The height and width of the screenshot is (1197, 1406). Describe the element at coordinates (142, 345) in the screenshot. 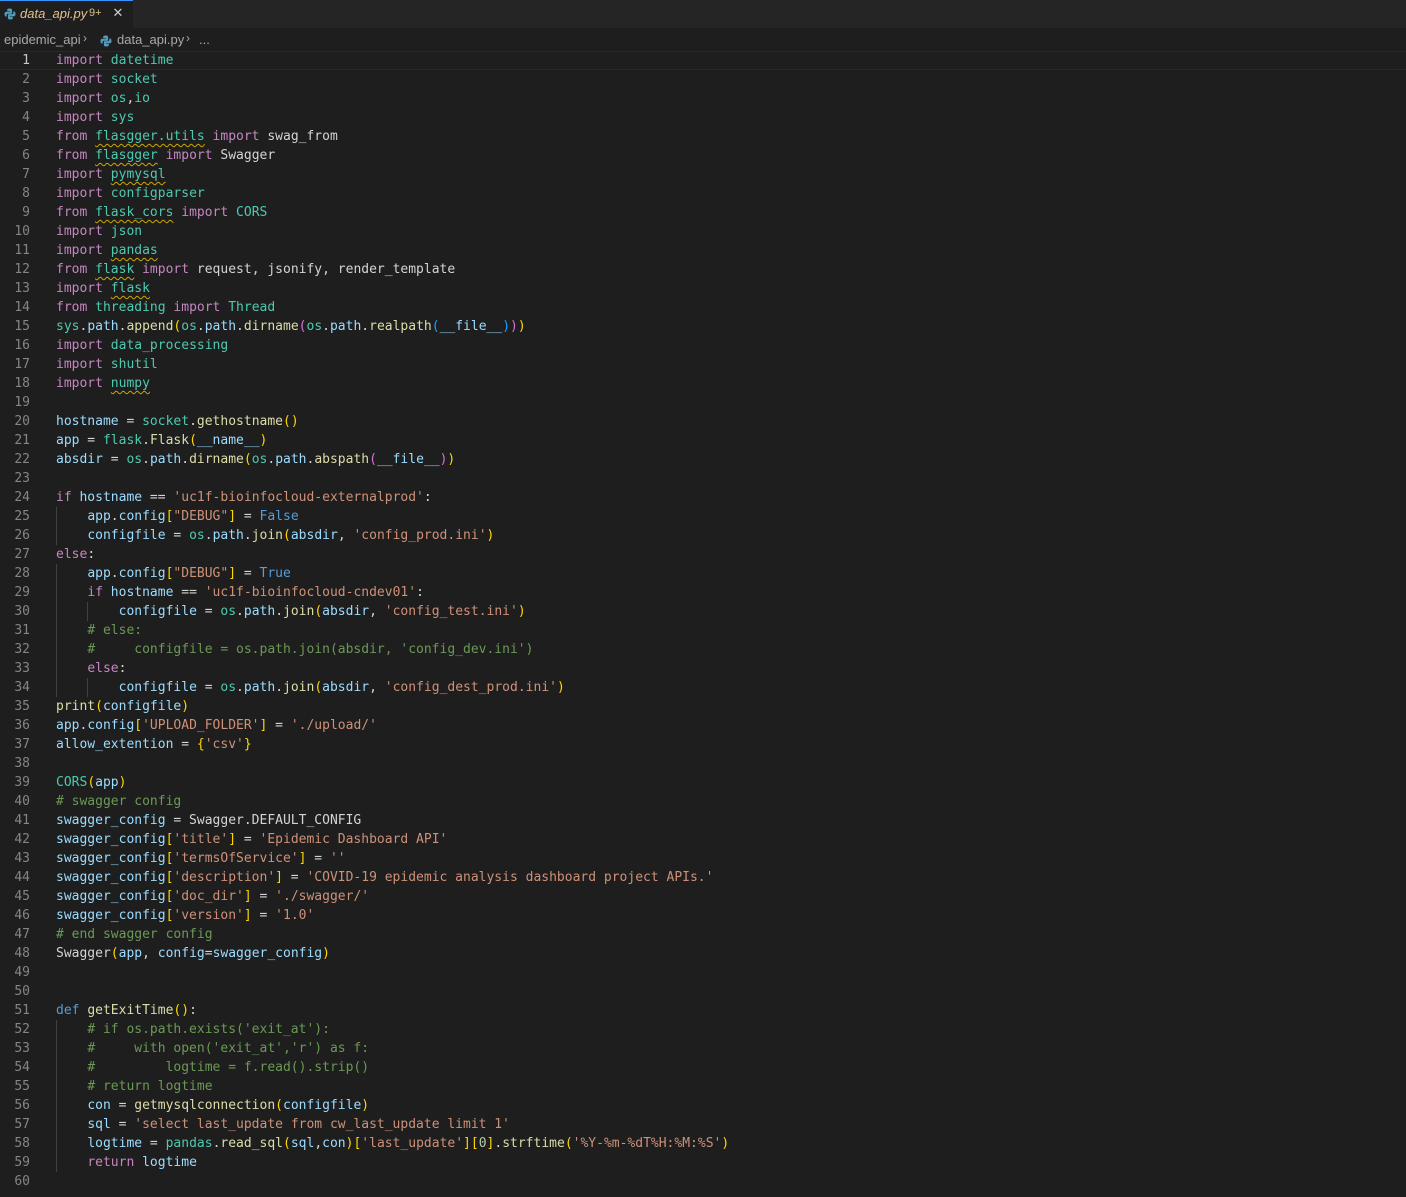

I see `code-line: import data_processing` at that location.